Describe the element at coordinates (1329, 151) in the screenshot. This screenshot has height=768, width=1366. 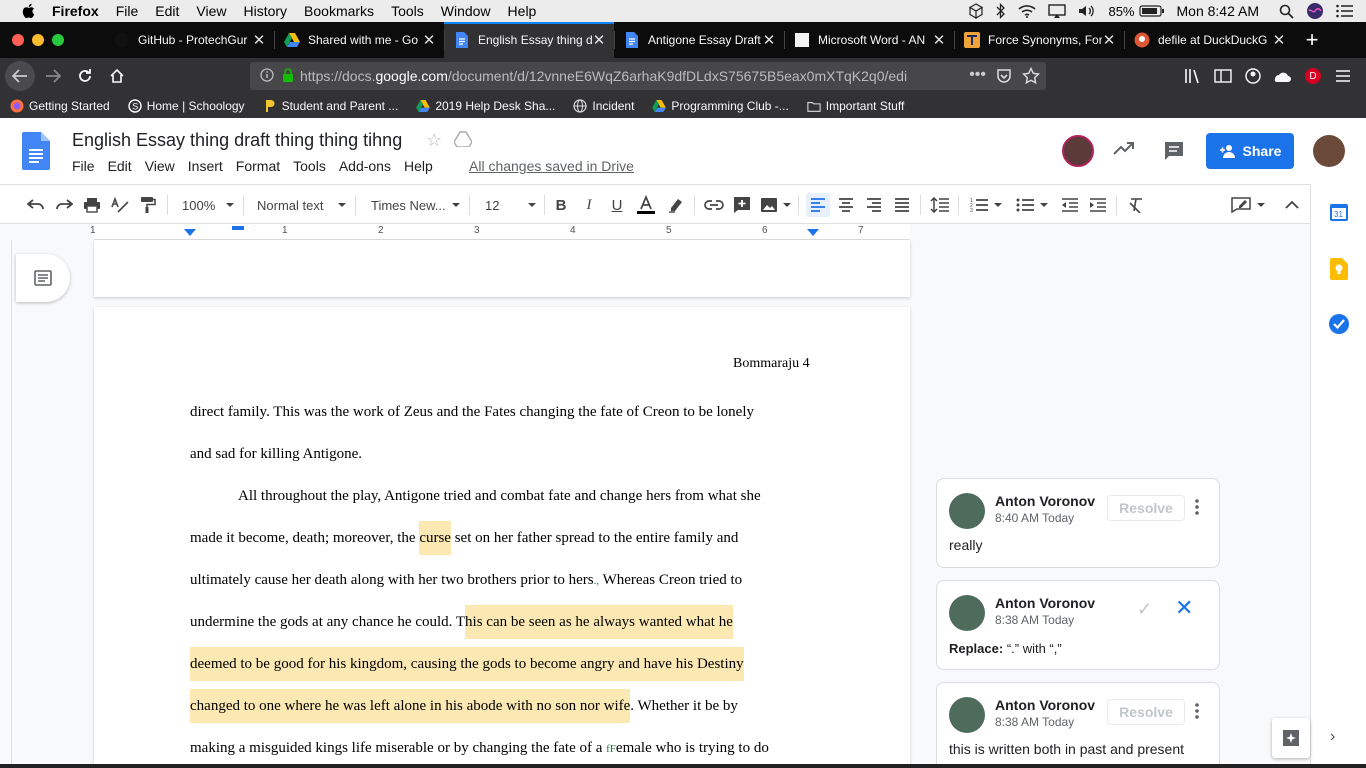
I see `account-avatar` at that location.